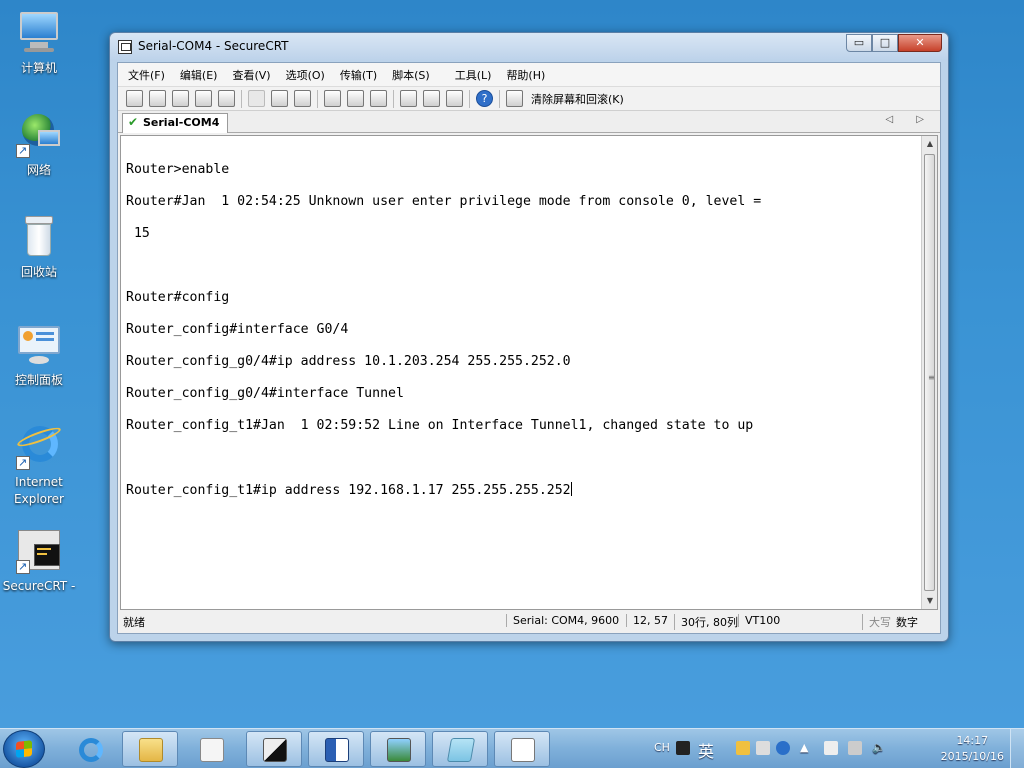 The width and height of the screenshot is (1024, 768). Describe the element at coordinates (525, 75) in the screenshot. I see `menu-help: 帮助(H)` at that location.